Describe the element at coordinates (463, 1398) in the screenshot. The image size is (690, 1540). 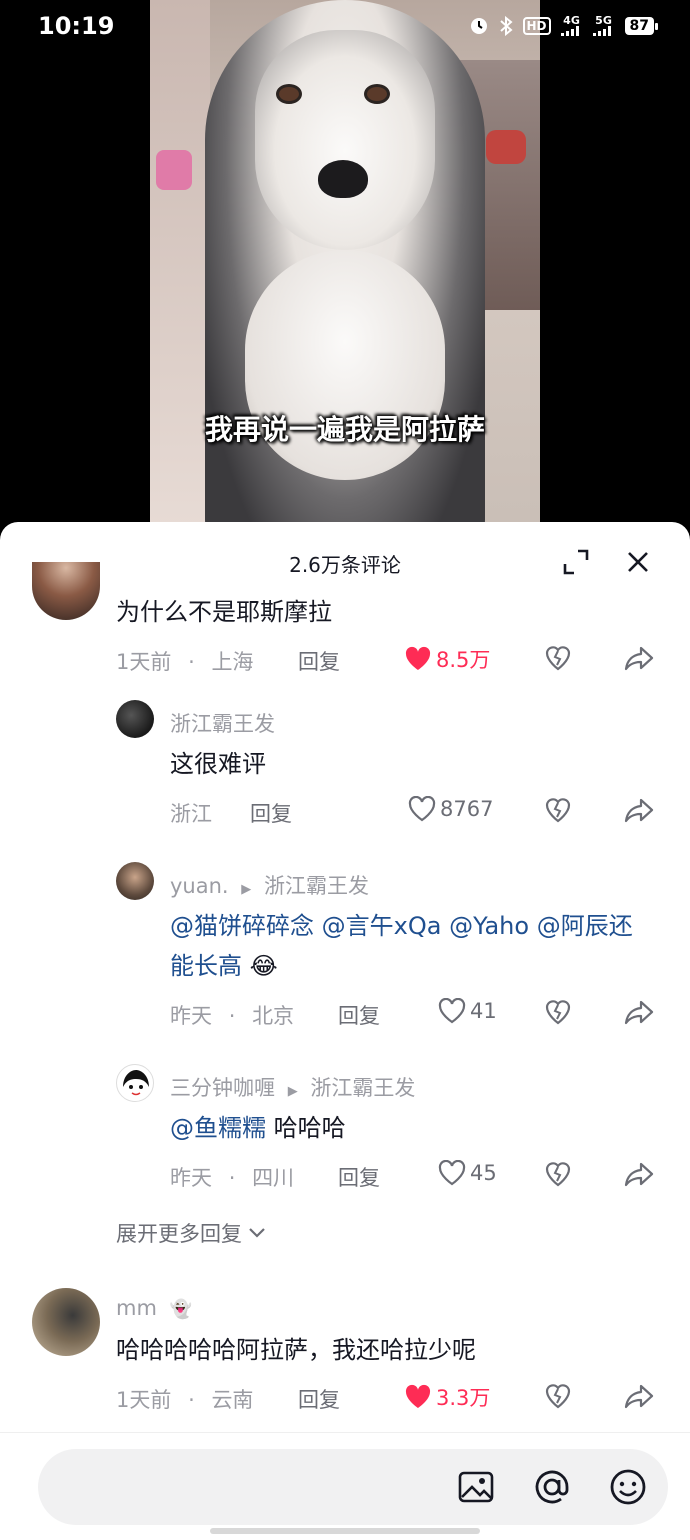
I see `like-count: 3.3万` at that location.